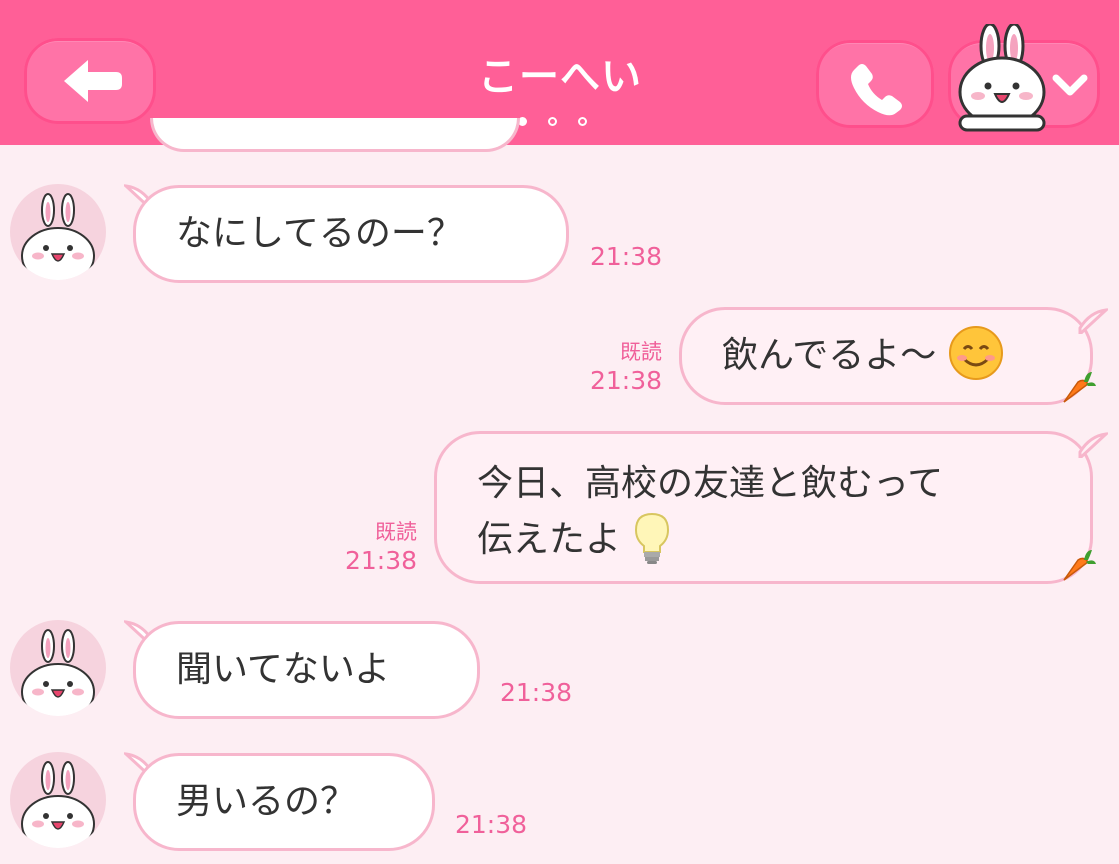 This screenshot has width=1119, height=864. I want to click on rabbit-character-icon, so click(1002, 78).